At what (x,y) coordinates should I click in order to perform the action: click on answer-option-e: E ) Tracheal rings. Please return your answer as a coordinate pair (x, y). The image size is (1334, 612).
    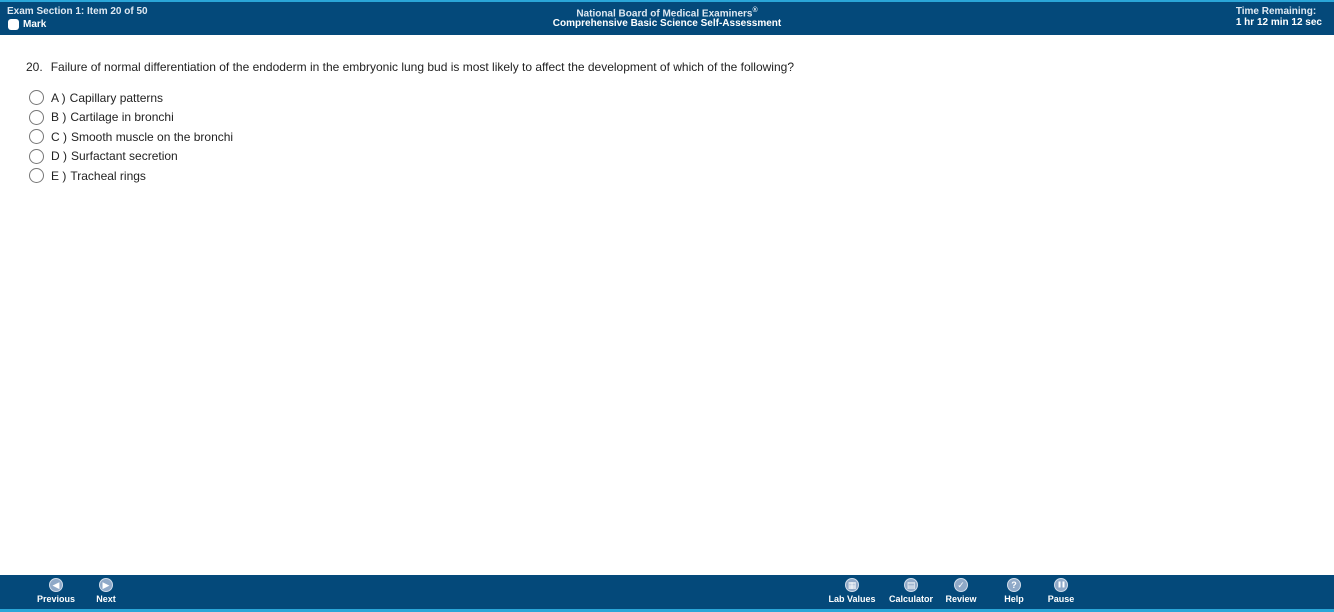
    Looking at the image, I should click on (411, 176).